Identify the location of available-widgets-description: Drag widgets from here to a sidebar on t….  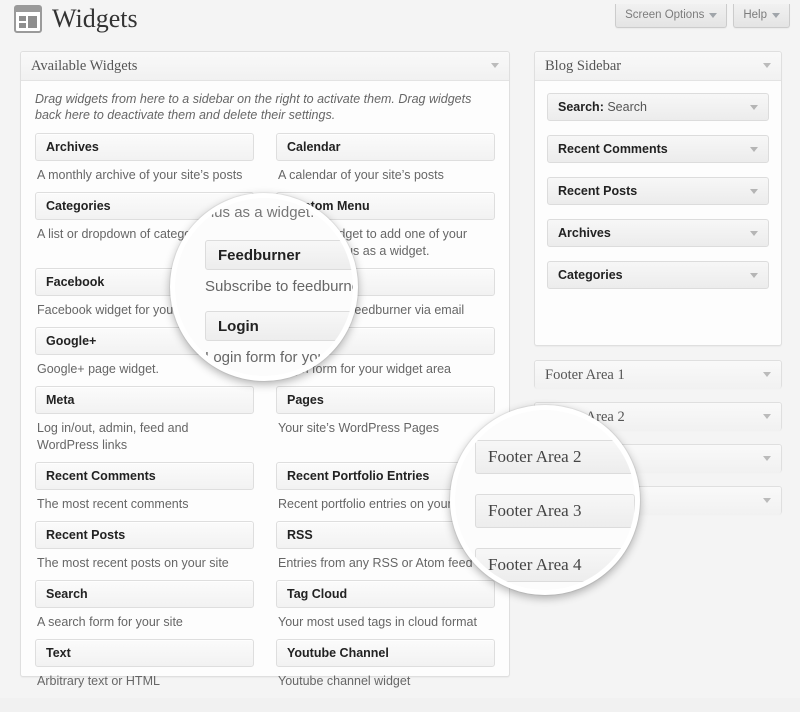
(253, 107).